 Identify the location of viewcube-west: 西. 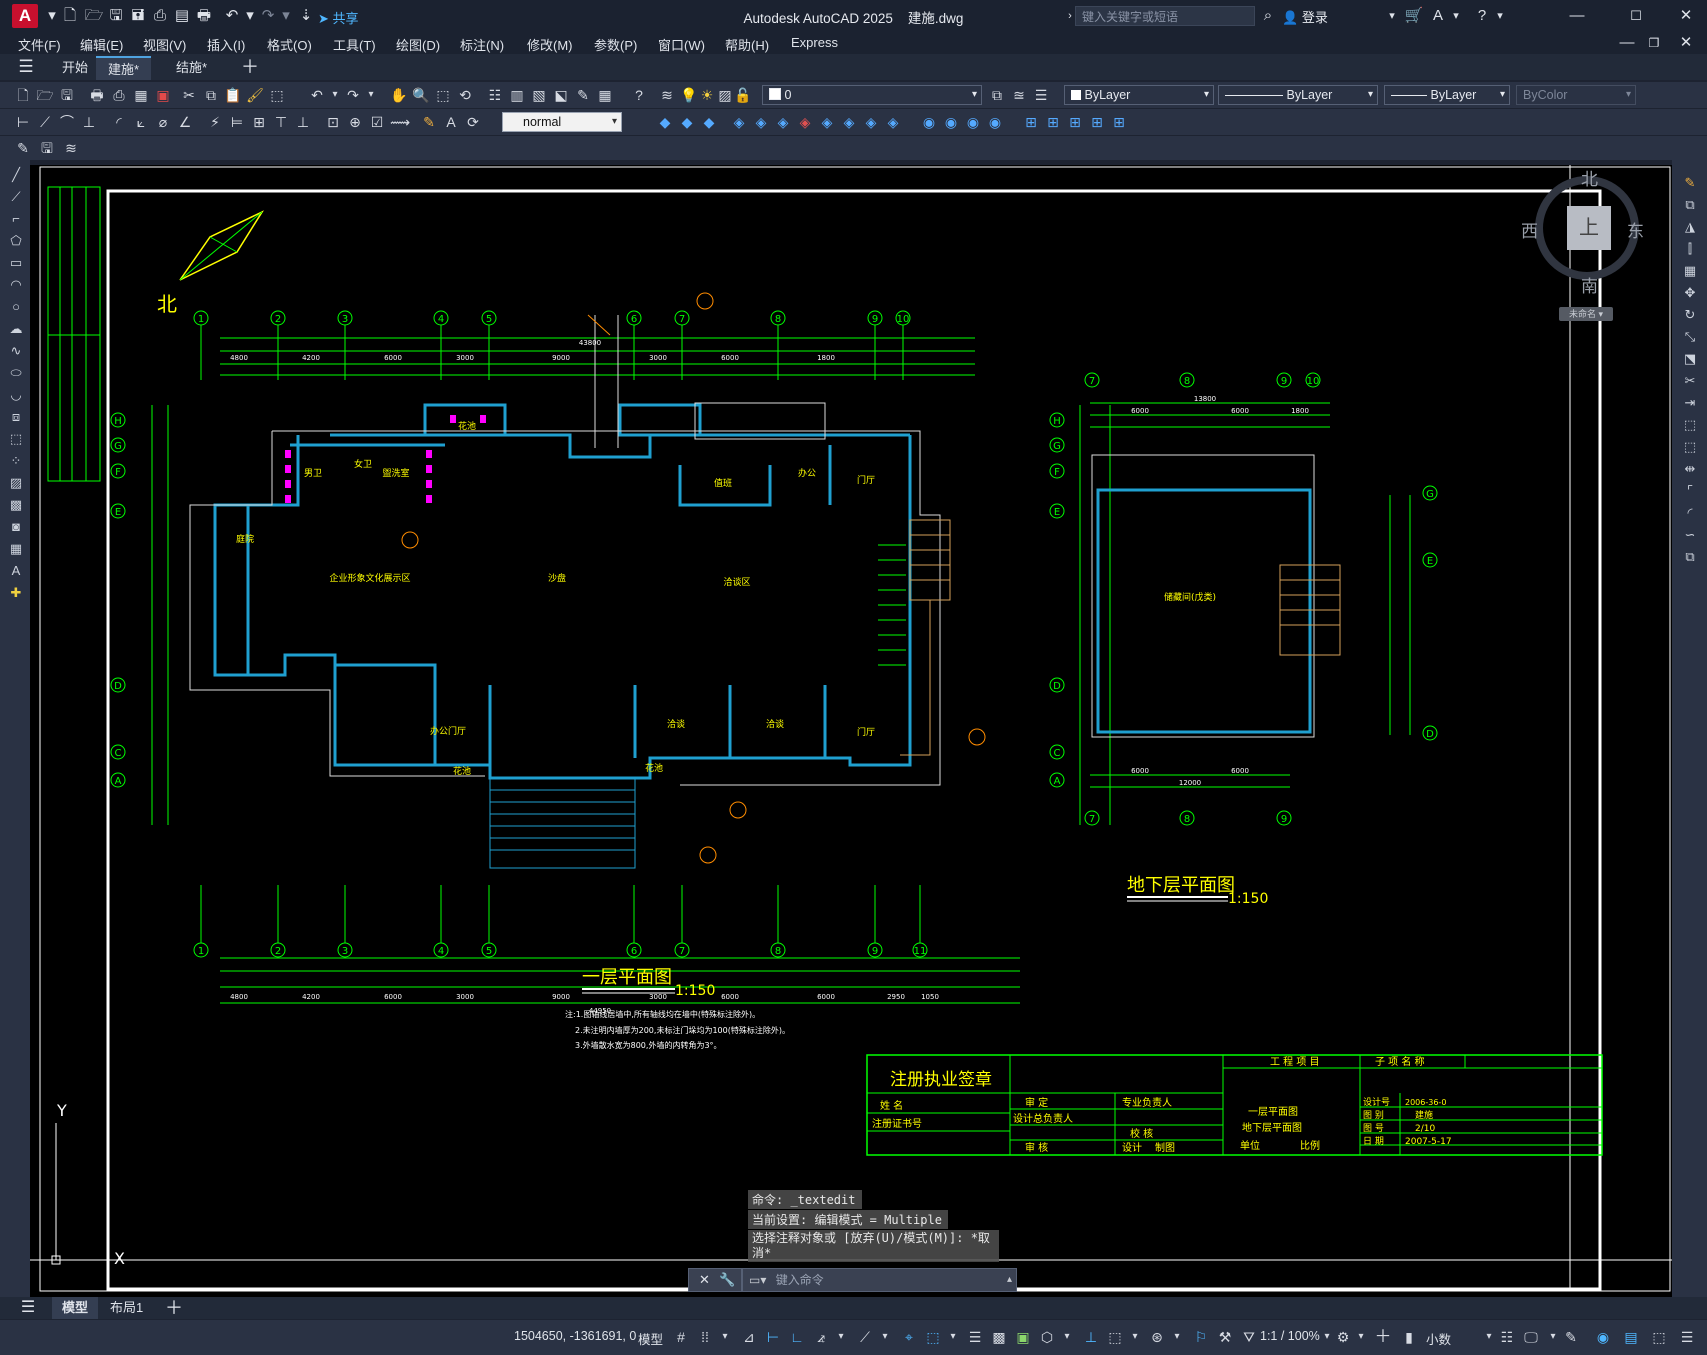
(1529, 229).